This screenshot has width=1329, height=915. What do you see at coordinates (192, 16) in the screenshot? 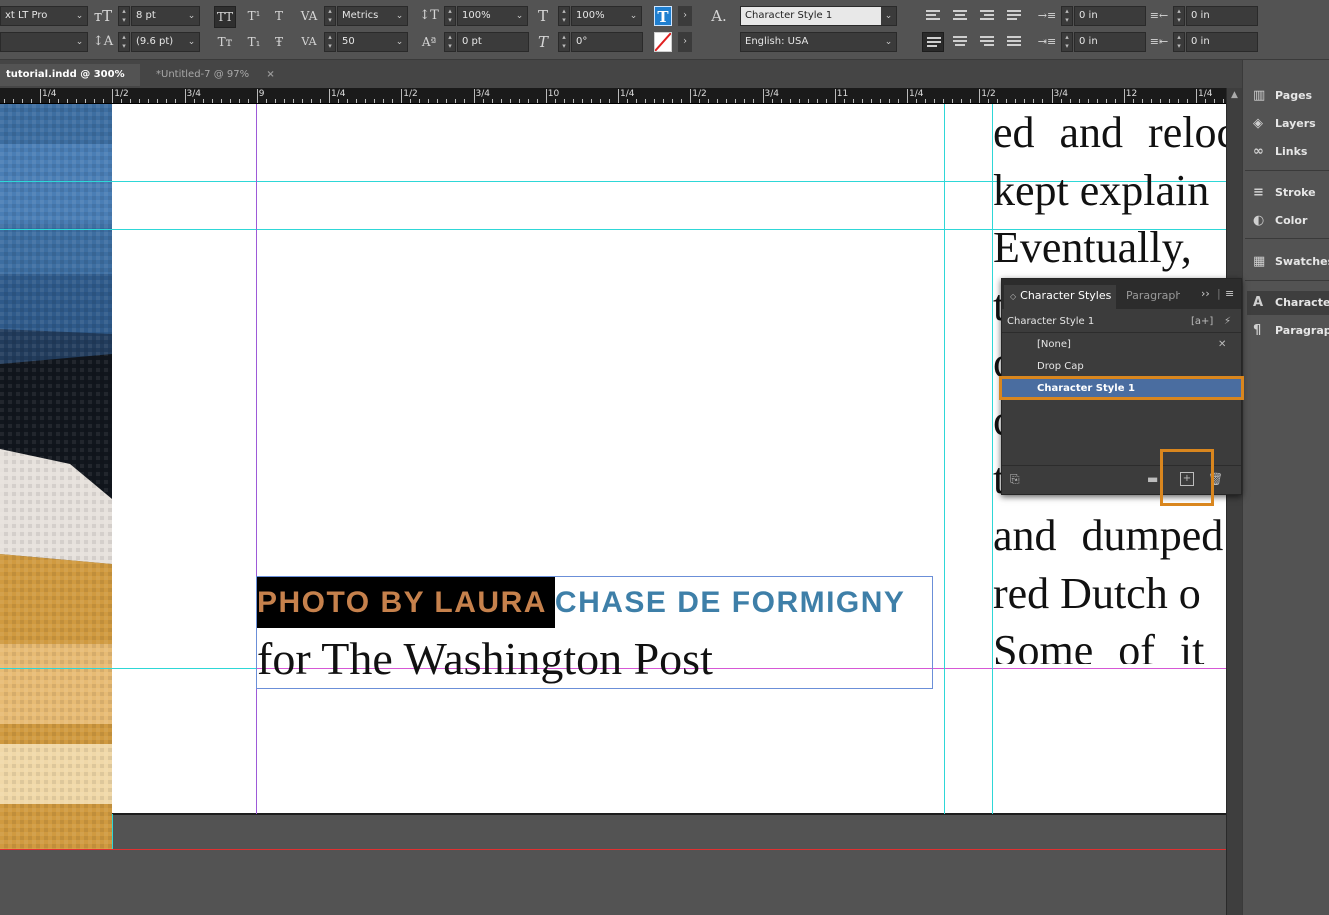
I see `font-size-dropdown: ⌄` at bounding box center [192, 16].